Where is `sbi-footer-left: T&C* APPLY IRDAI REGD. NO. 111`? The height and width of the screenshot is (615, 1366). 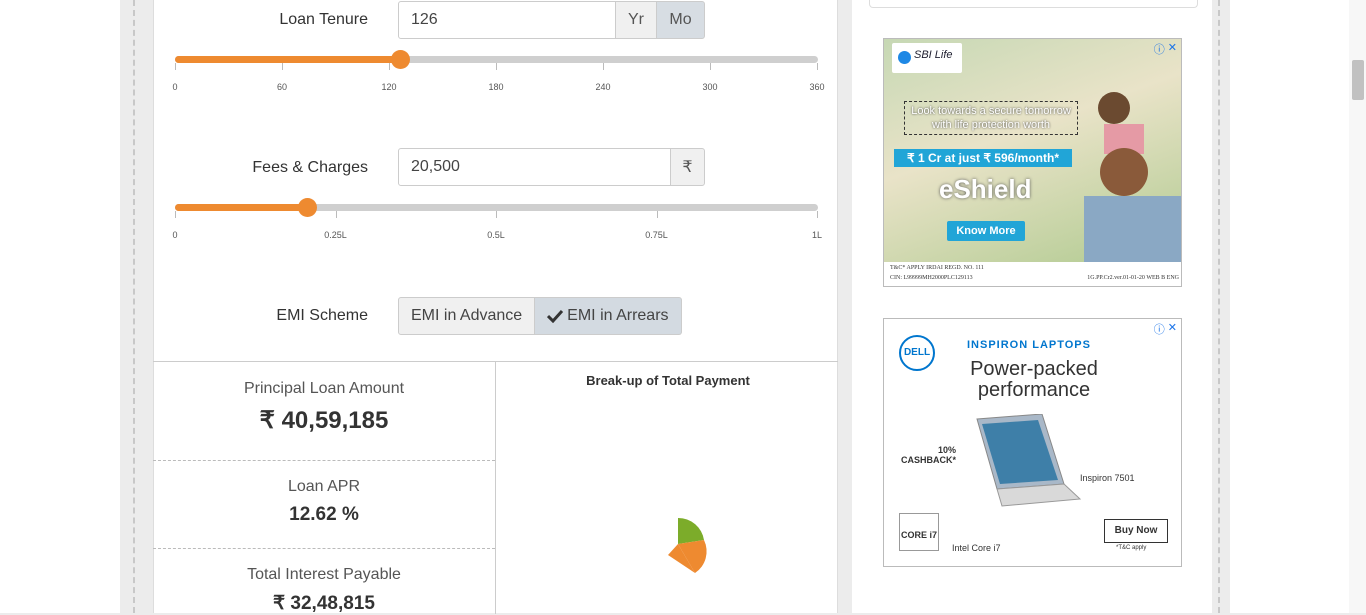
sbi-footer-left: T&C* APPLY IRDAI REGD. NO. 111 is located at coordinates (937, 268).